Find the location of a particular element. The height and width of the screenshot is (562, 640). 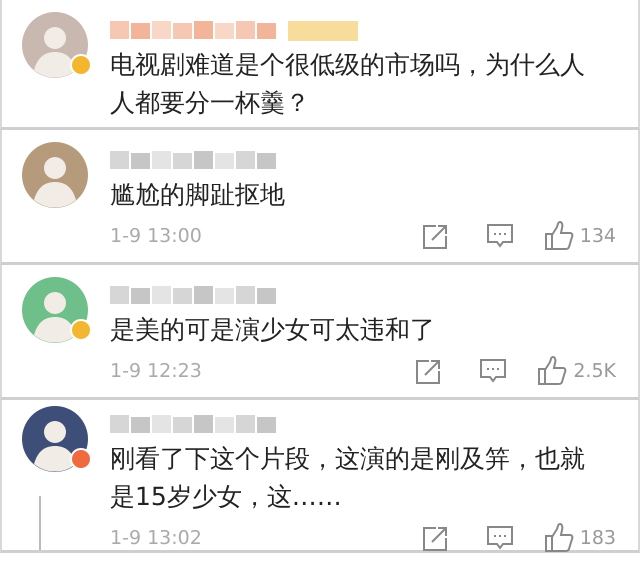

avatar is located at coordinates (55, 439).